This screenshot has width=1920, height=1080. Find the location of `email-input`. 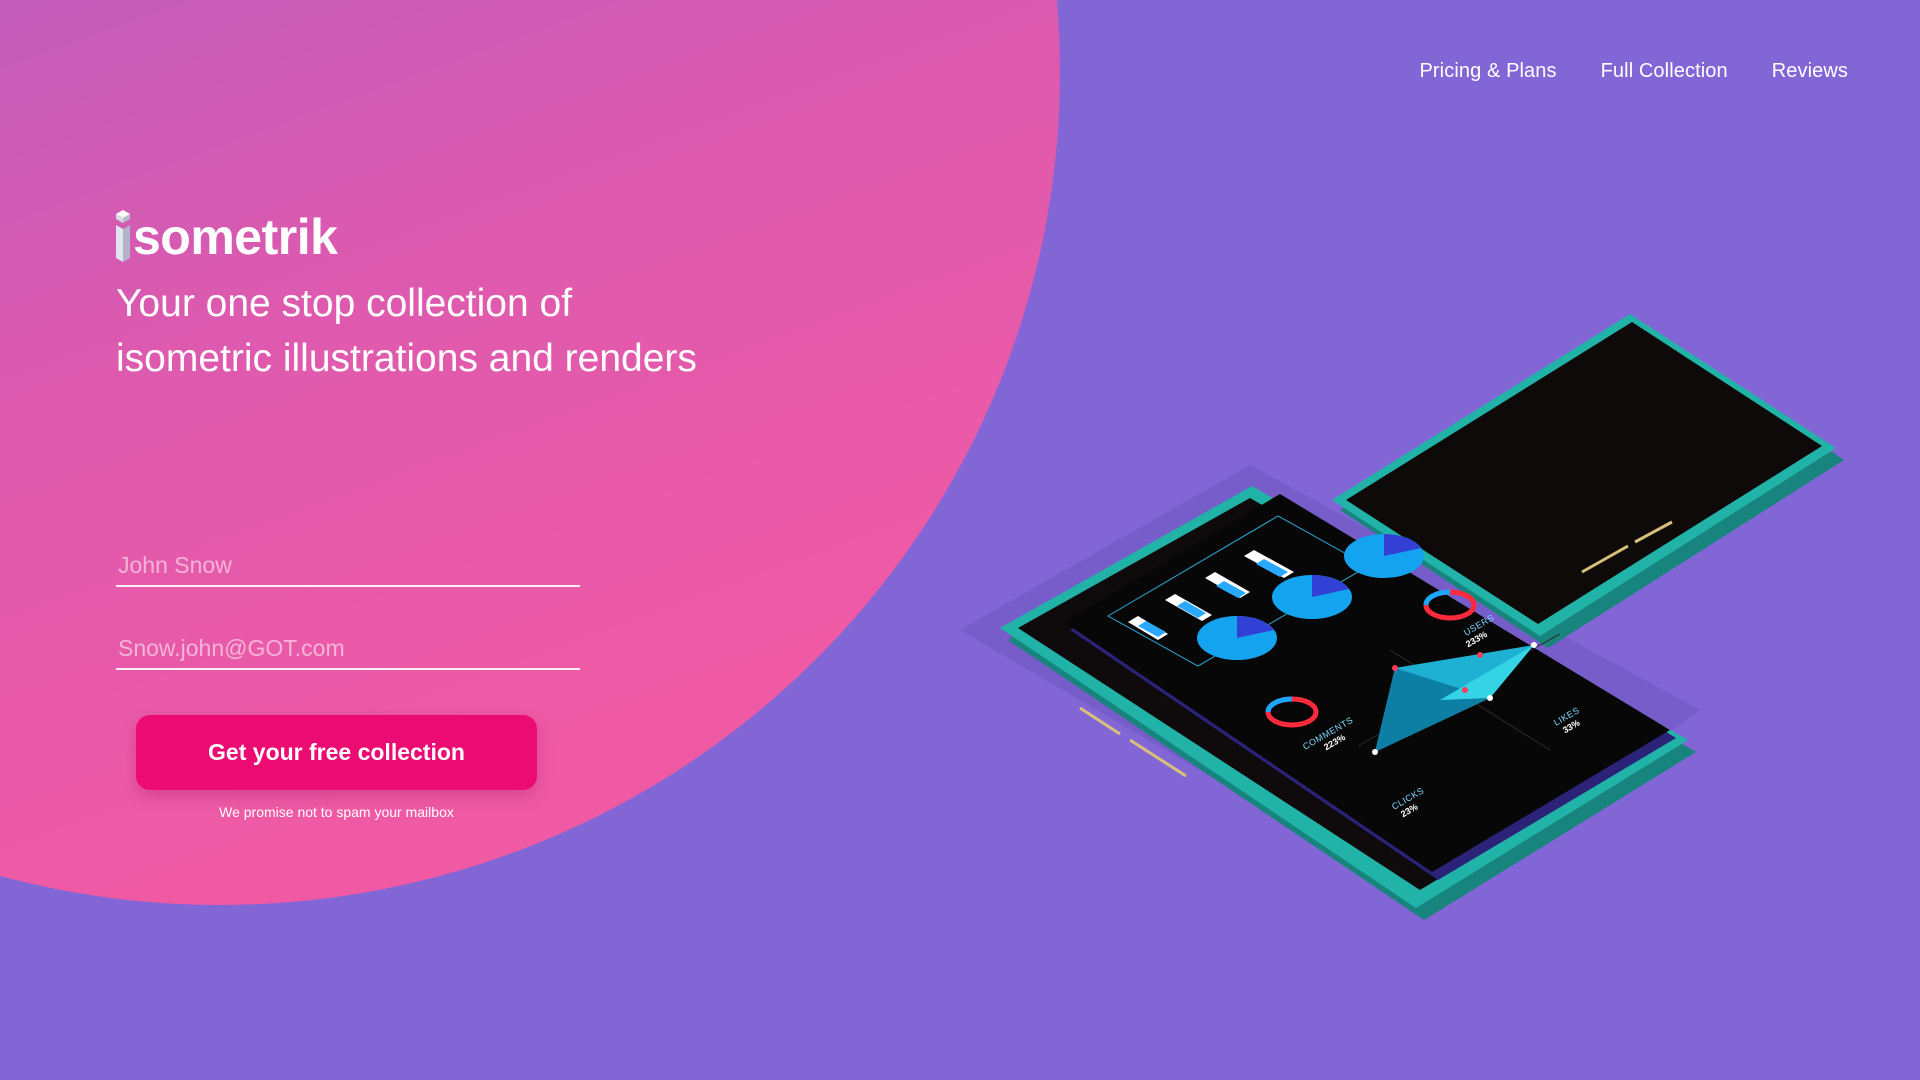

email-input is located at coordinates (348, 649).